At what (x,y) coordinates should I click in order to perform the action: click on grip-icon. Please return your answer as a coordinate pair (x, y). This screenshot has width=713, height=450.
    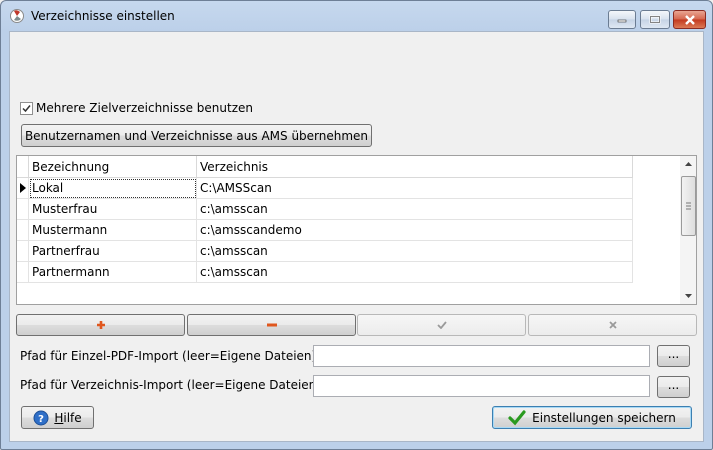
    Looking at the image, I should click on (688, 206).